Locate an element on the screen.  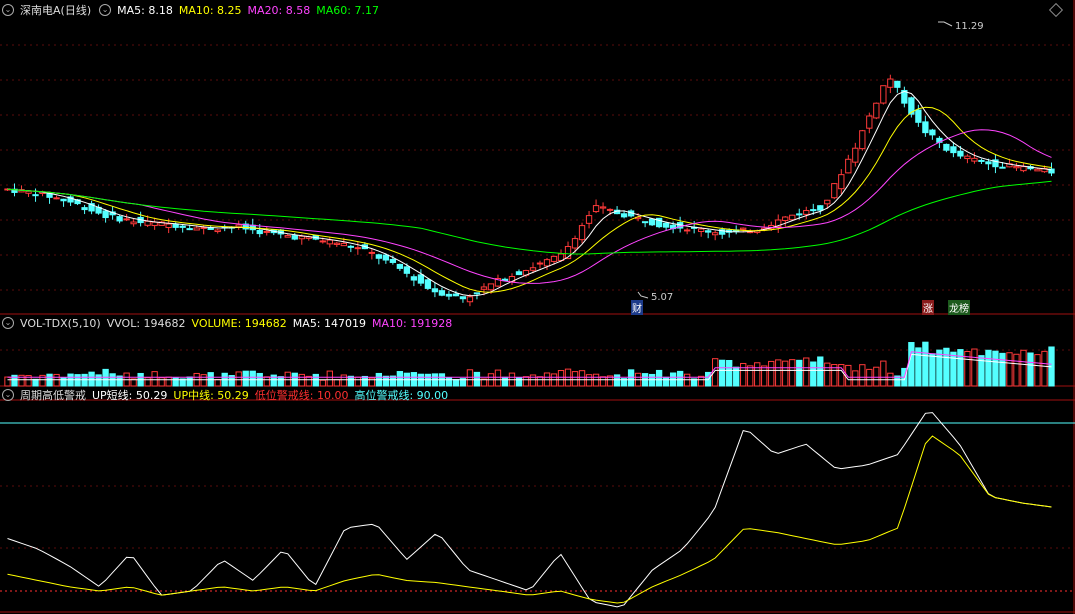
vol-ma5-value: MA5: 147019 is located at coordinates (329, 323).